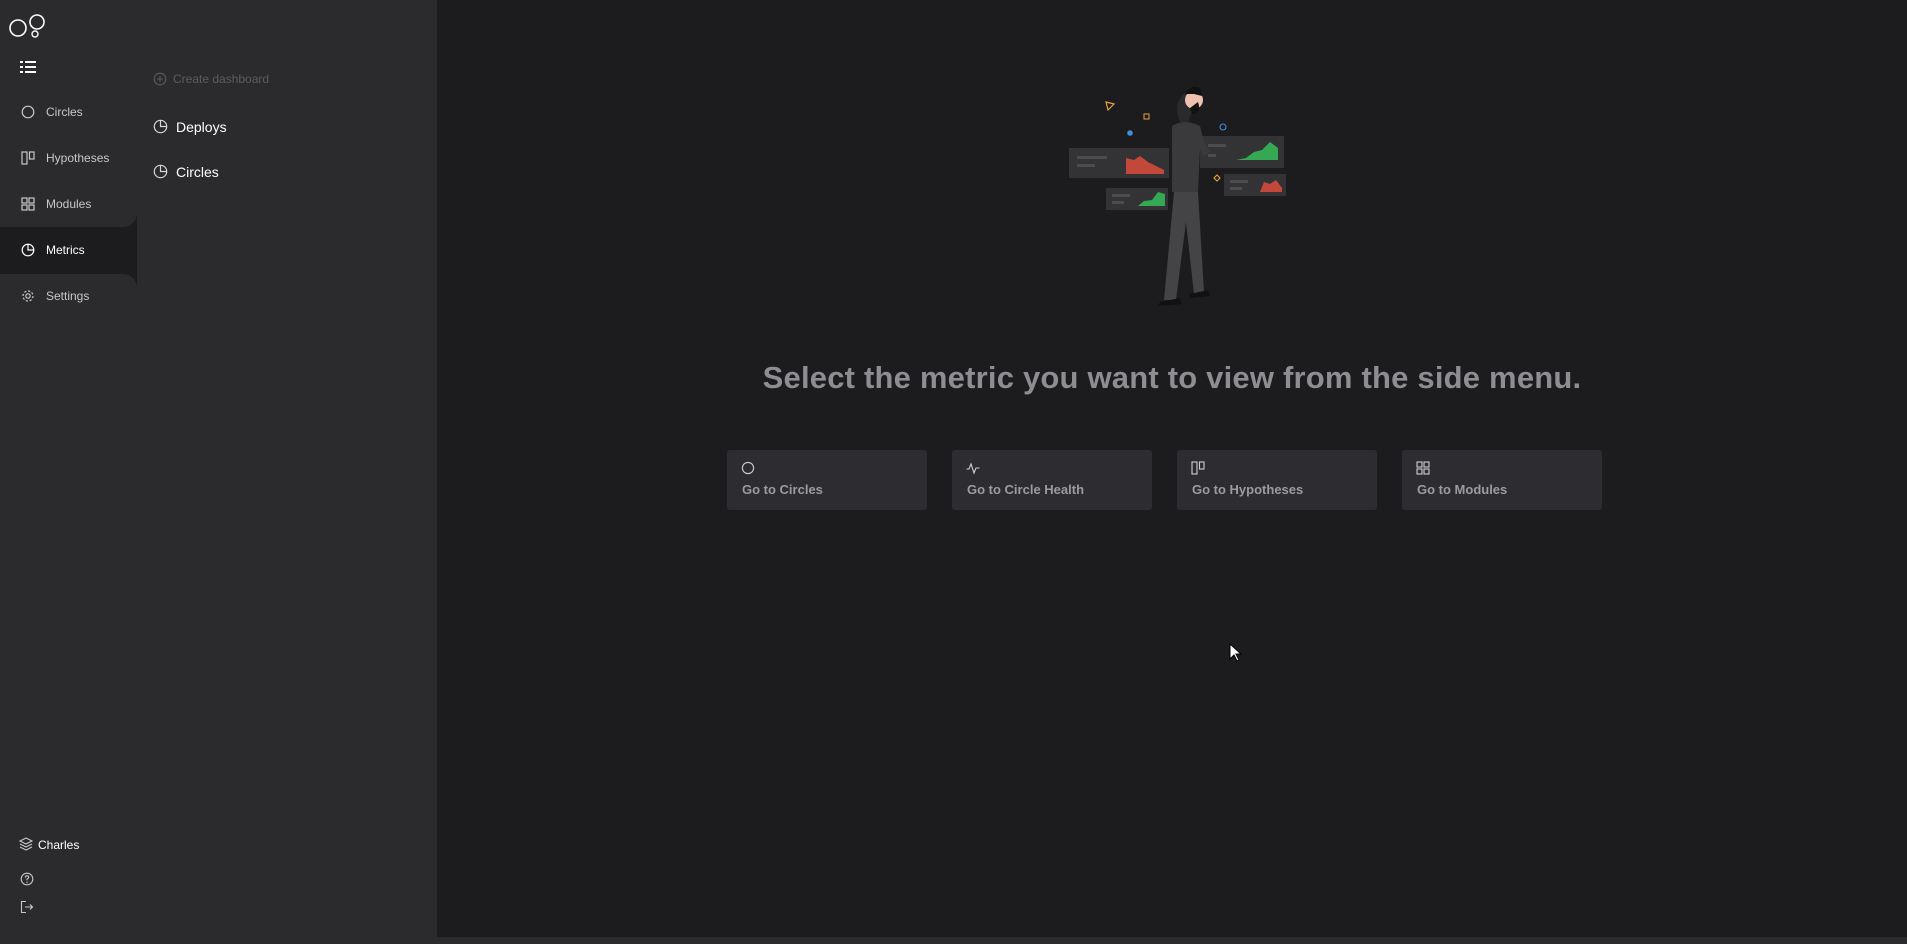  Describe the element at coordinates (201, 127) in the screenshot. I see `dashboard-label: Deploys` at that location.